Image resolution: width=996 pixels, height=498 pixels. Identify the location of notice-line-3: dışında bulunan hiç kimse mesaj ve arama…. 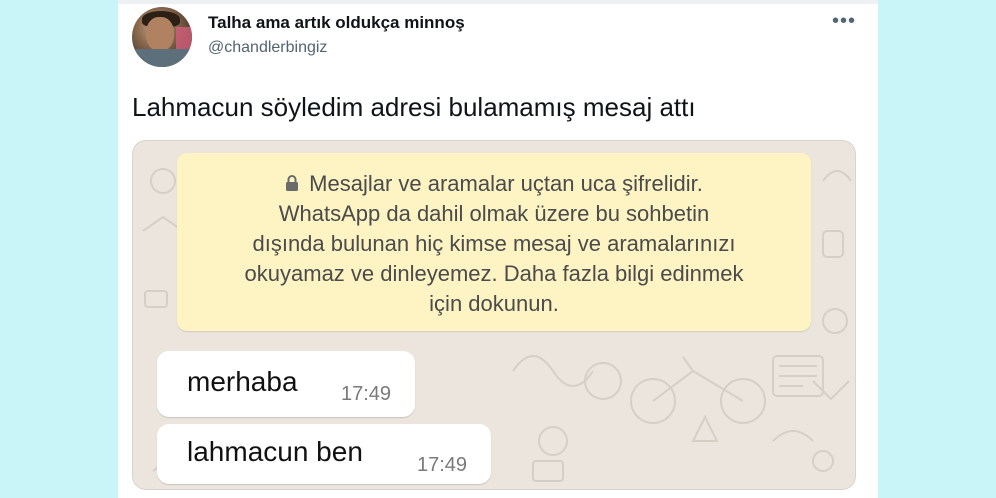
(494, 243).